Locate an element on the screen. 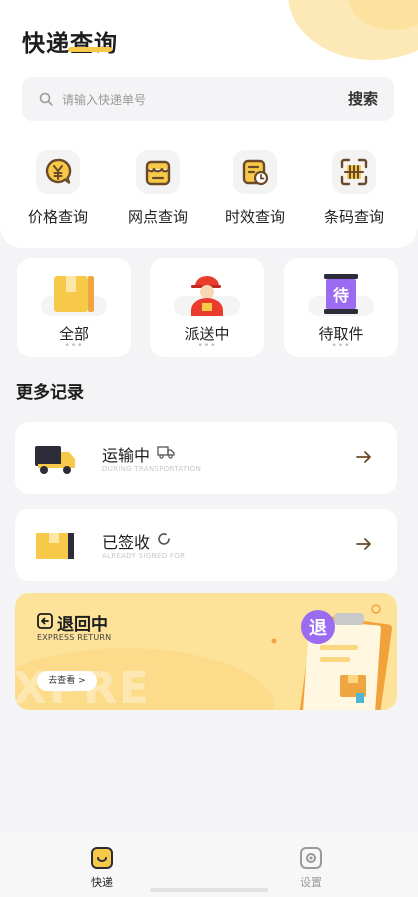  status-card-all: 全部 ••• is located at coordinates (74, 307).